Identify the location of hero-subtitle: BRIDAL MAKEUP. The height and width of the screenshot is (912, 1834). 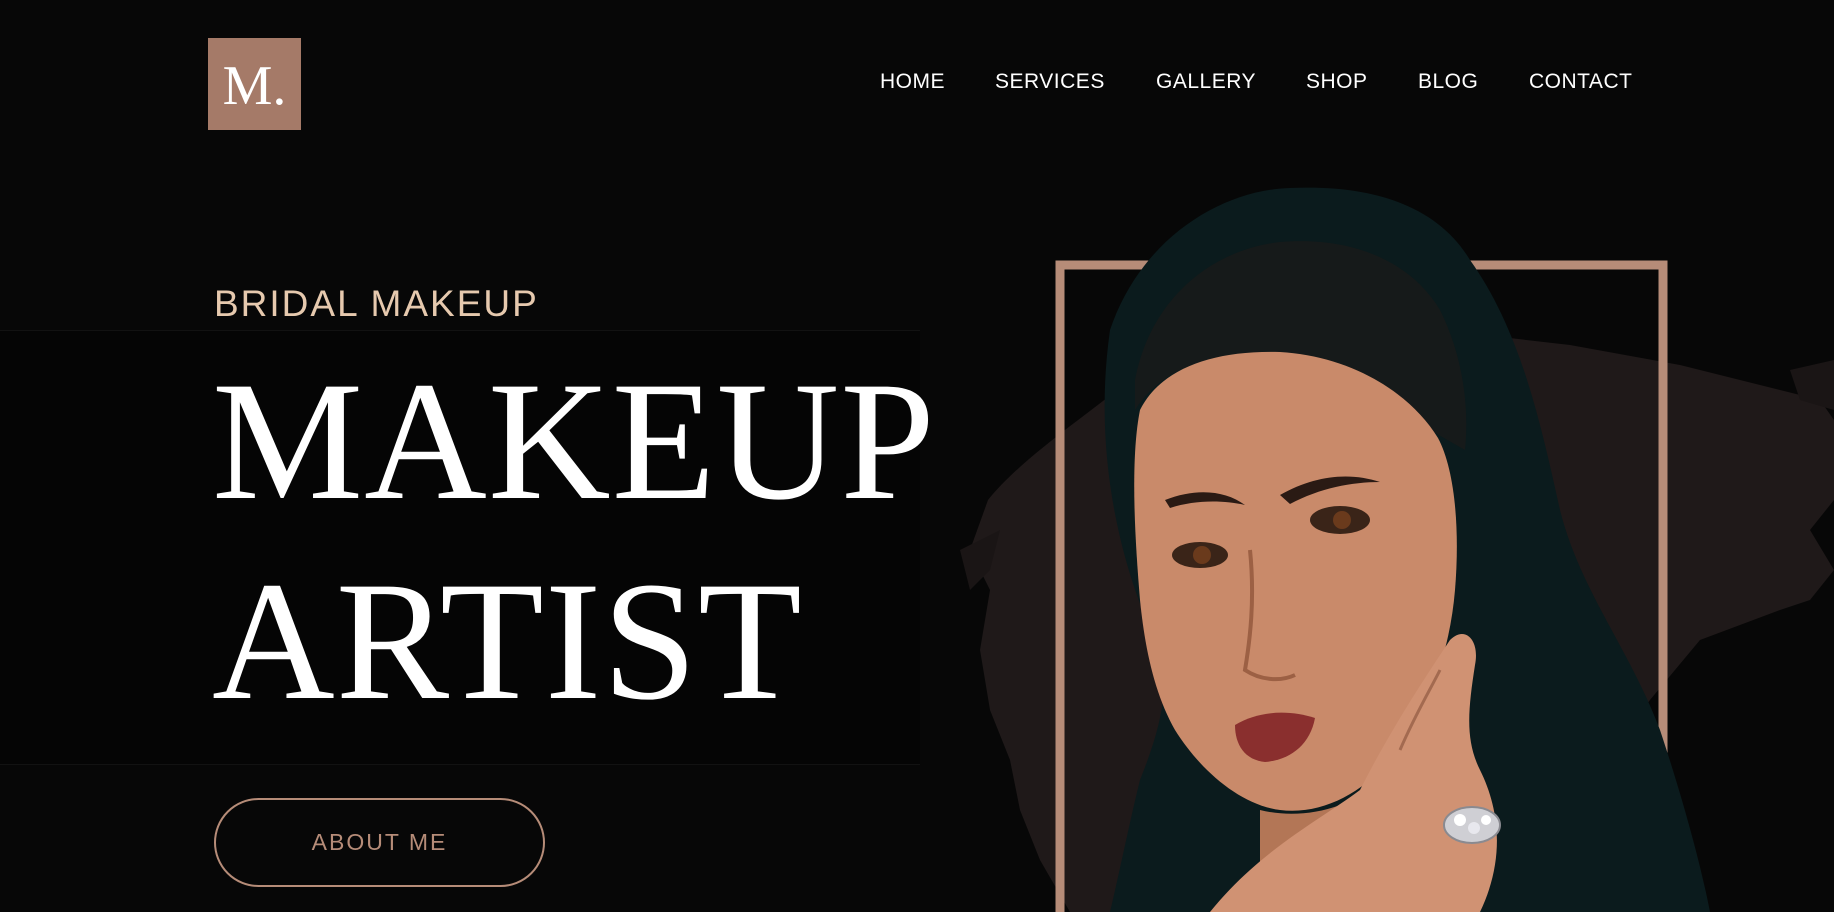
(376, 303).